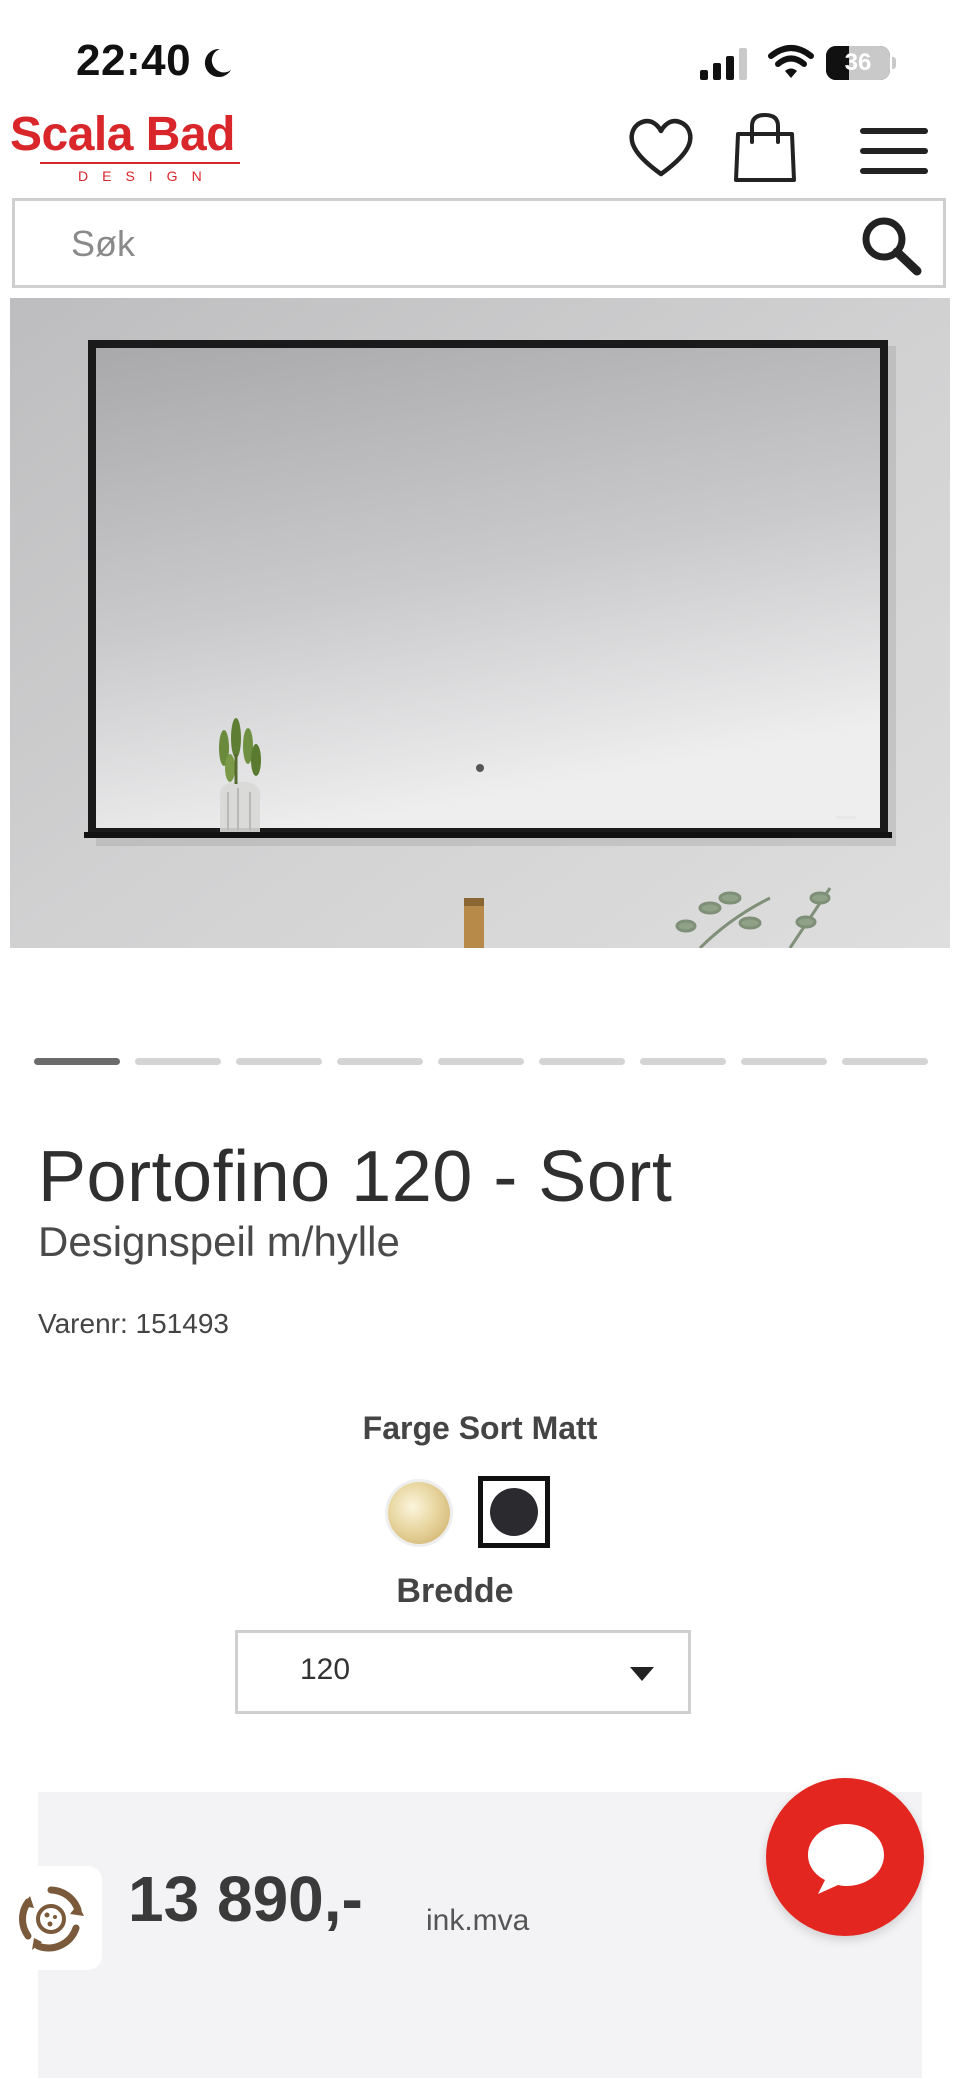 This screenshot has height=2078, width=960. What do you see at coordinates (355, 1177) in the screenshot?
I see `product-title: Portofino 120 - Sort` at bounding box center [355, 1177].